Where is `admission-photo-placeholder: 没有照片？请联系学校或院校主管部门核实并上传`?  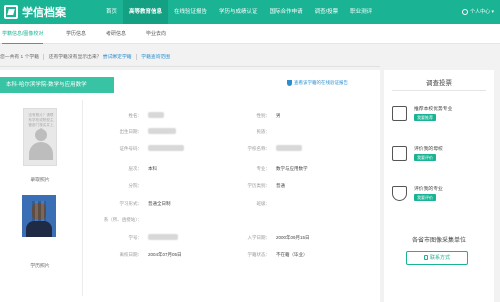
admission-photo-placeholder: 没有照片？请联系学校或院校主管部门核实并上传 is located at coordinates (40, 137).